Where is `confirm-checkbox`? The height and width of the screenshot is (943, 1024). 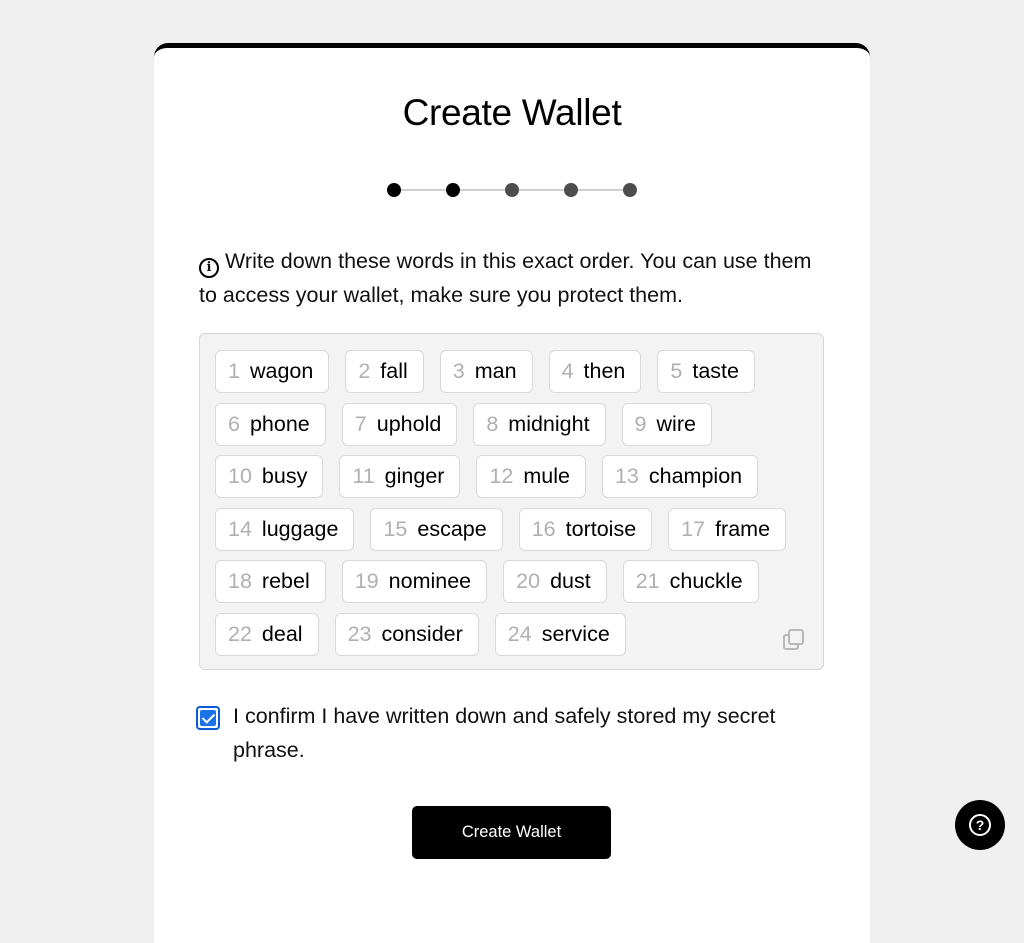
confirm-checkbox is located at coordinates (208, 718).